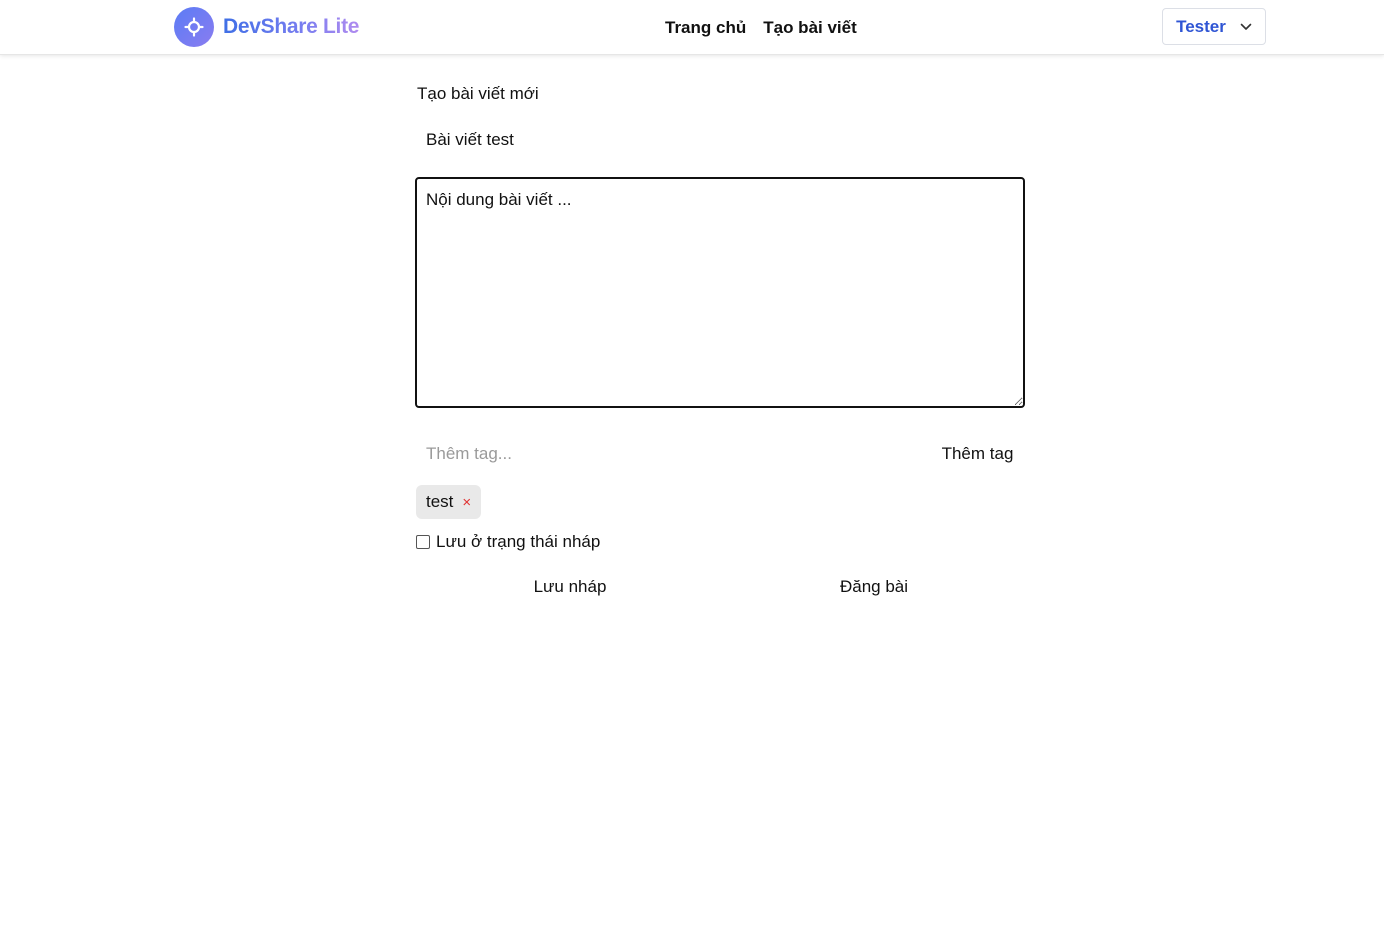 This screenshot has height=941, width=1384. What do you see at coordinates (518, 541) in the screenshot?
I see `draft-checkbox-label: Lưu ở trạng thái nháp` at bounding box center [518, 541].